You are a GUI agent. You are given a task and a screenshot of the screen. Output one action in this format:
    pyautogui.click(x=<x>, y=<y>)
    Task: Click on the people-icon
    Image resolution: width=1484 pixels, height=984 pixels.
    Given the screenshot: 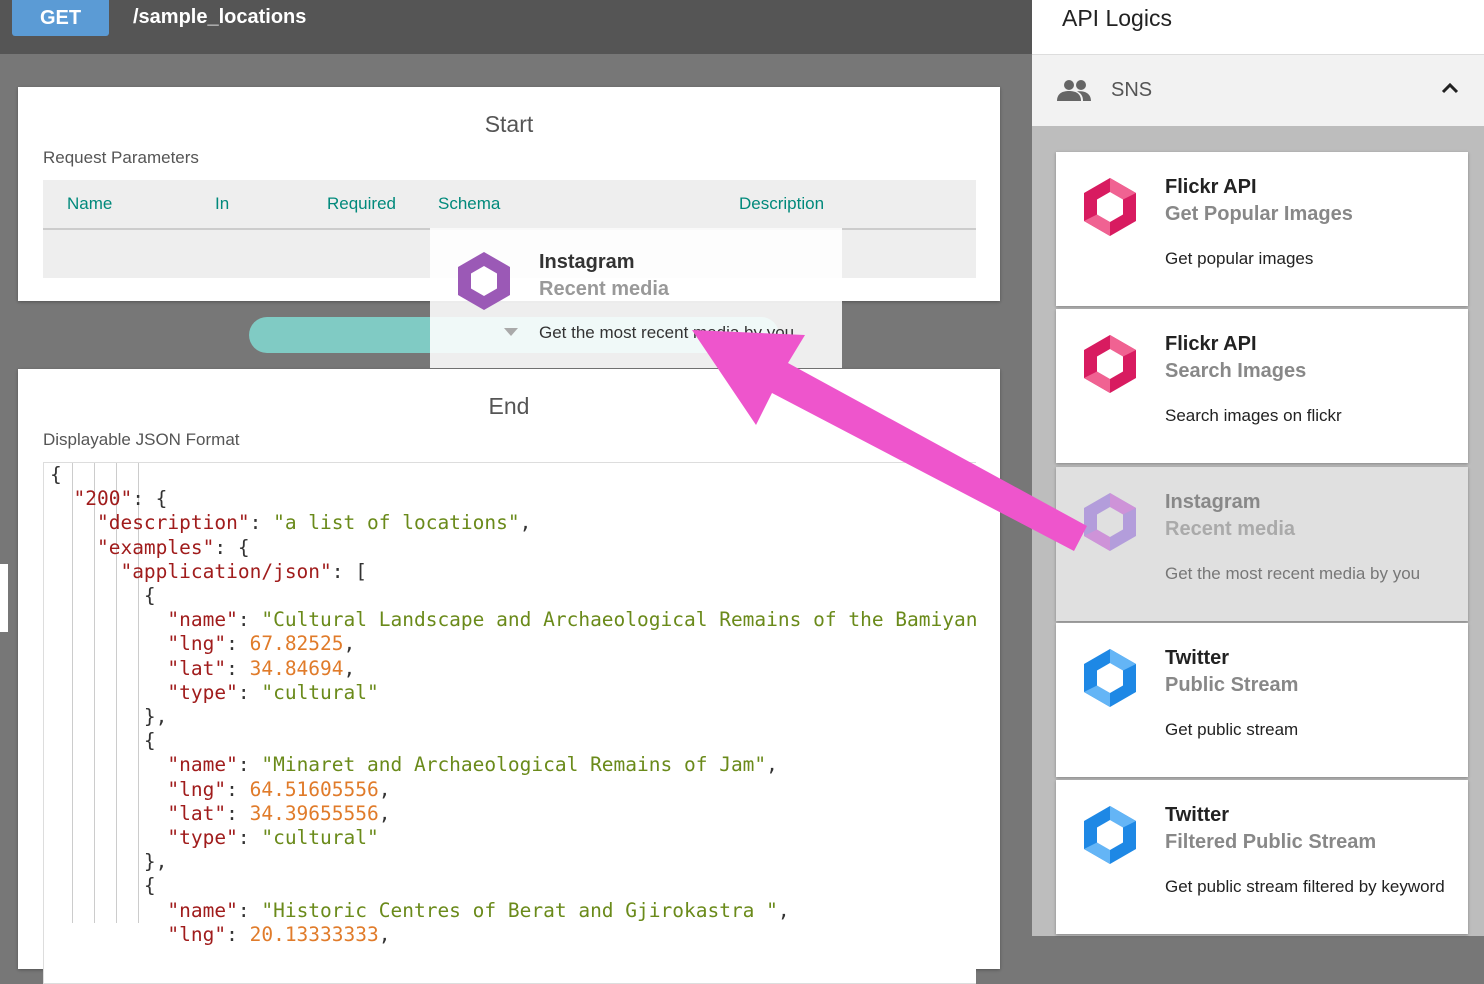 What is the action you would take?
    pyautogui.click(x=1074, y=90)
    